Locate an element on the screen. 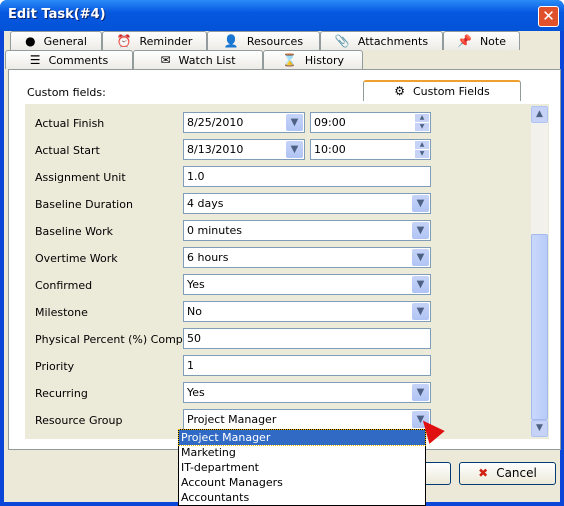 Image resolution: width=564 pixels, height=506 pixels. tab-history: ⌛ History is located at coordinates (313, 59).